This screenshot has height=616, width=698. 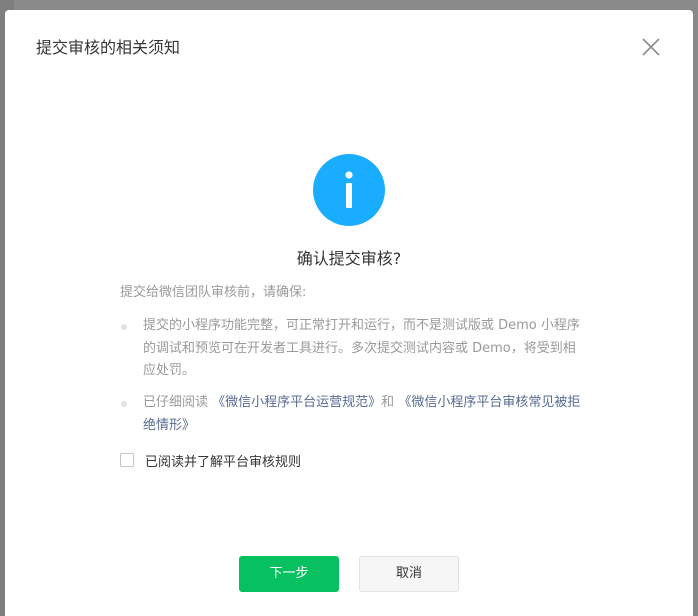 I want to click on operation-rules-link: 《微信小程序平台运营规范》, so click(x=296, y=402).